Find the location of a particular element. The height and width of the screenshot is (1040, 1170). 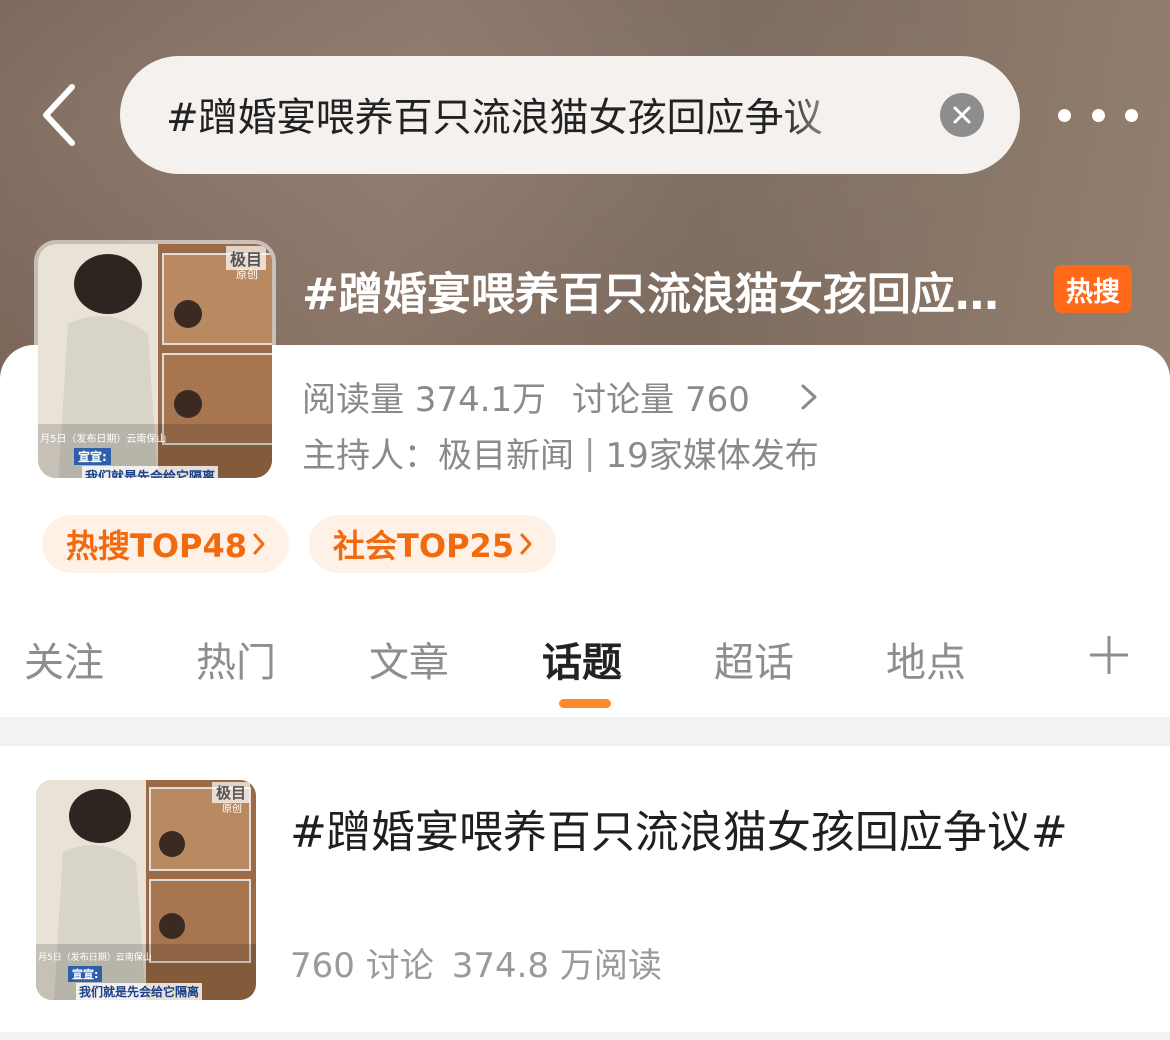

clear-search-button is located at coordinates (962, 115).